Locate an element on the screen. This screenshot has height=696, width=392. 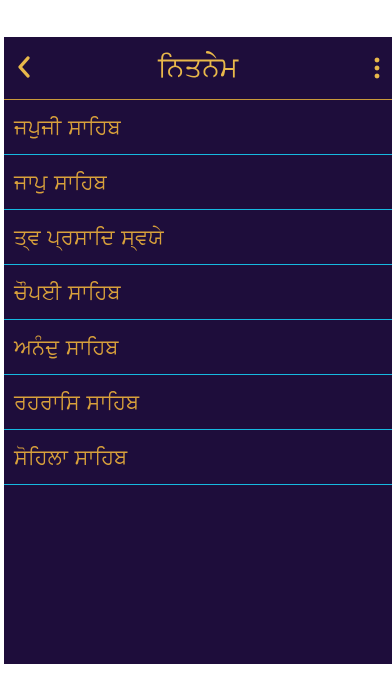
overflow-menu-button is located at coordinates (377, 68).